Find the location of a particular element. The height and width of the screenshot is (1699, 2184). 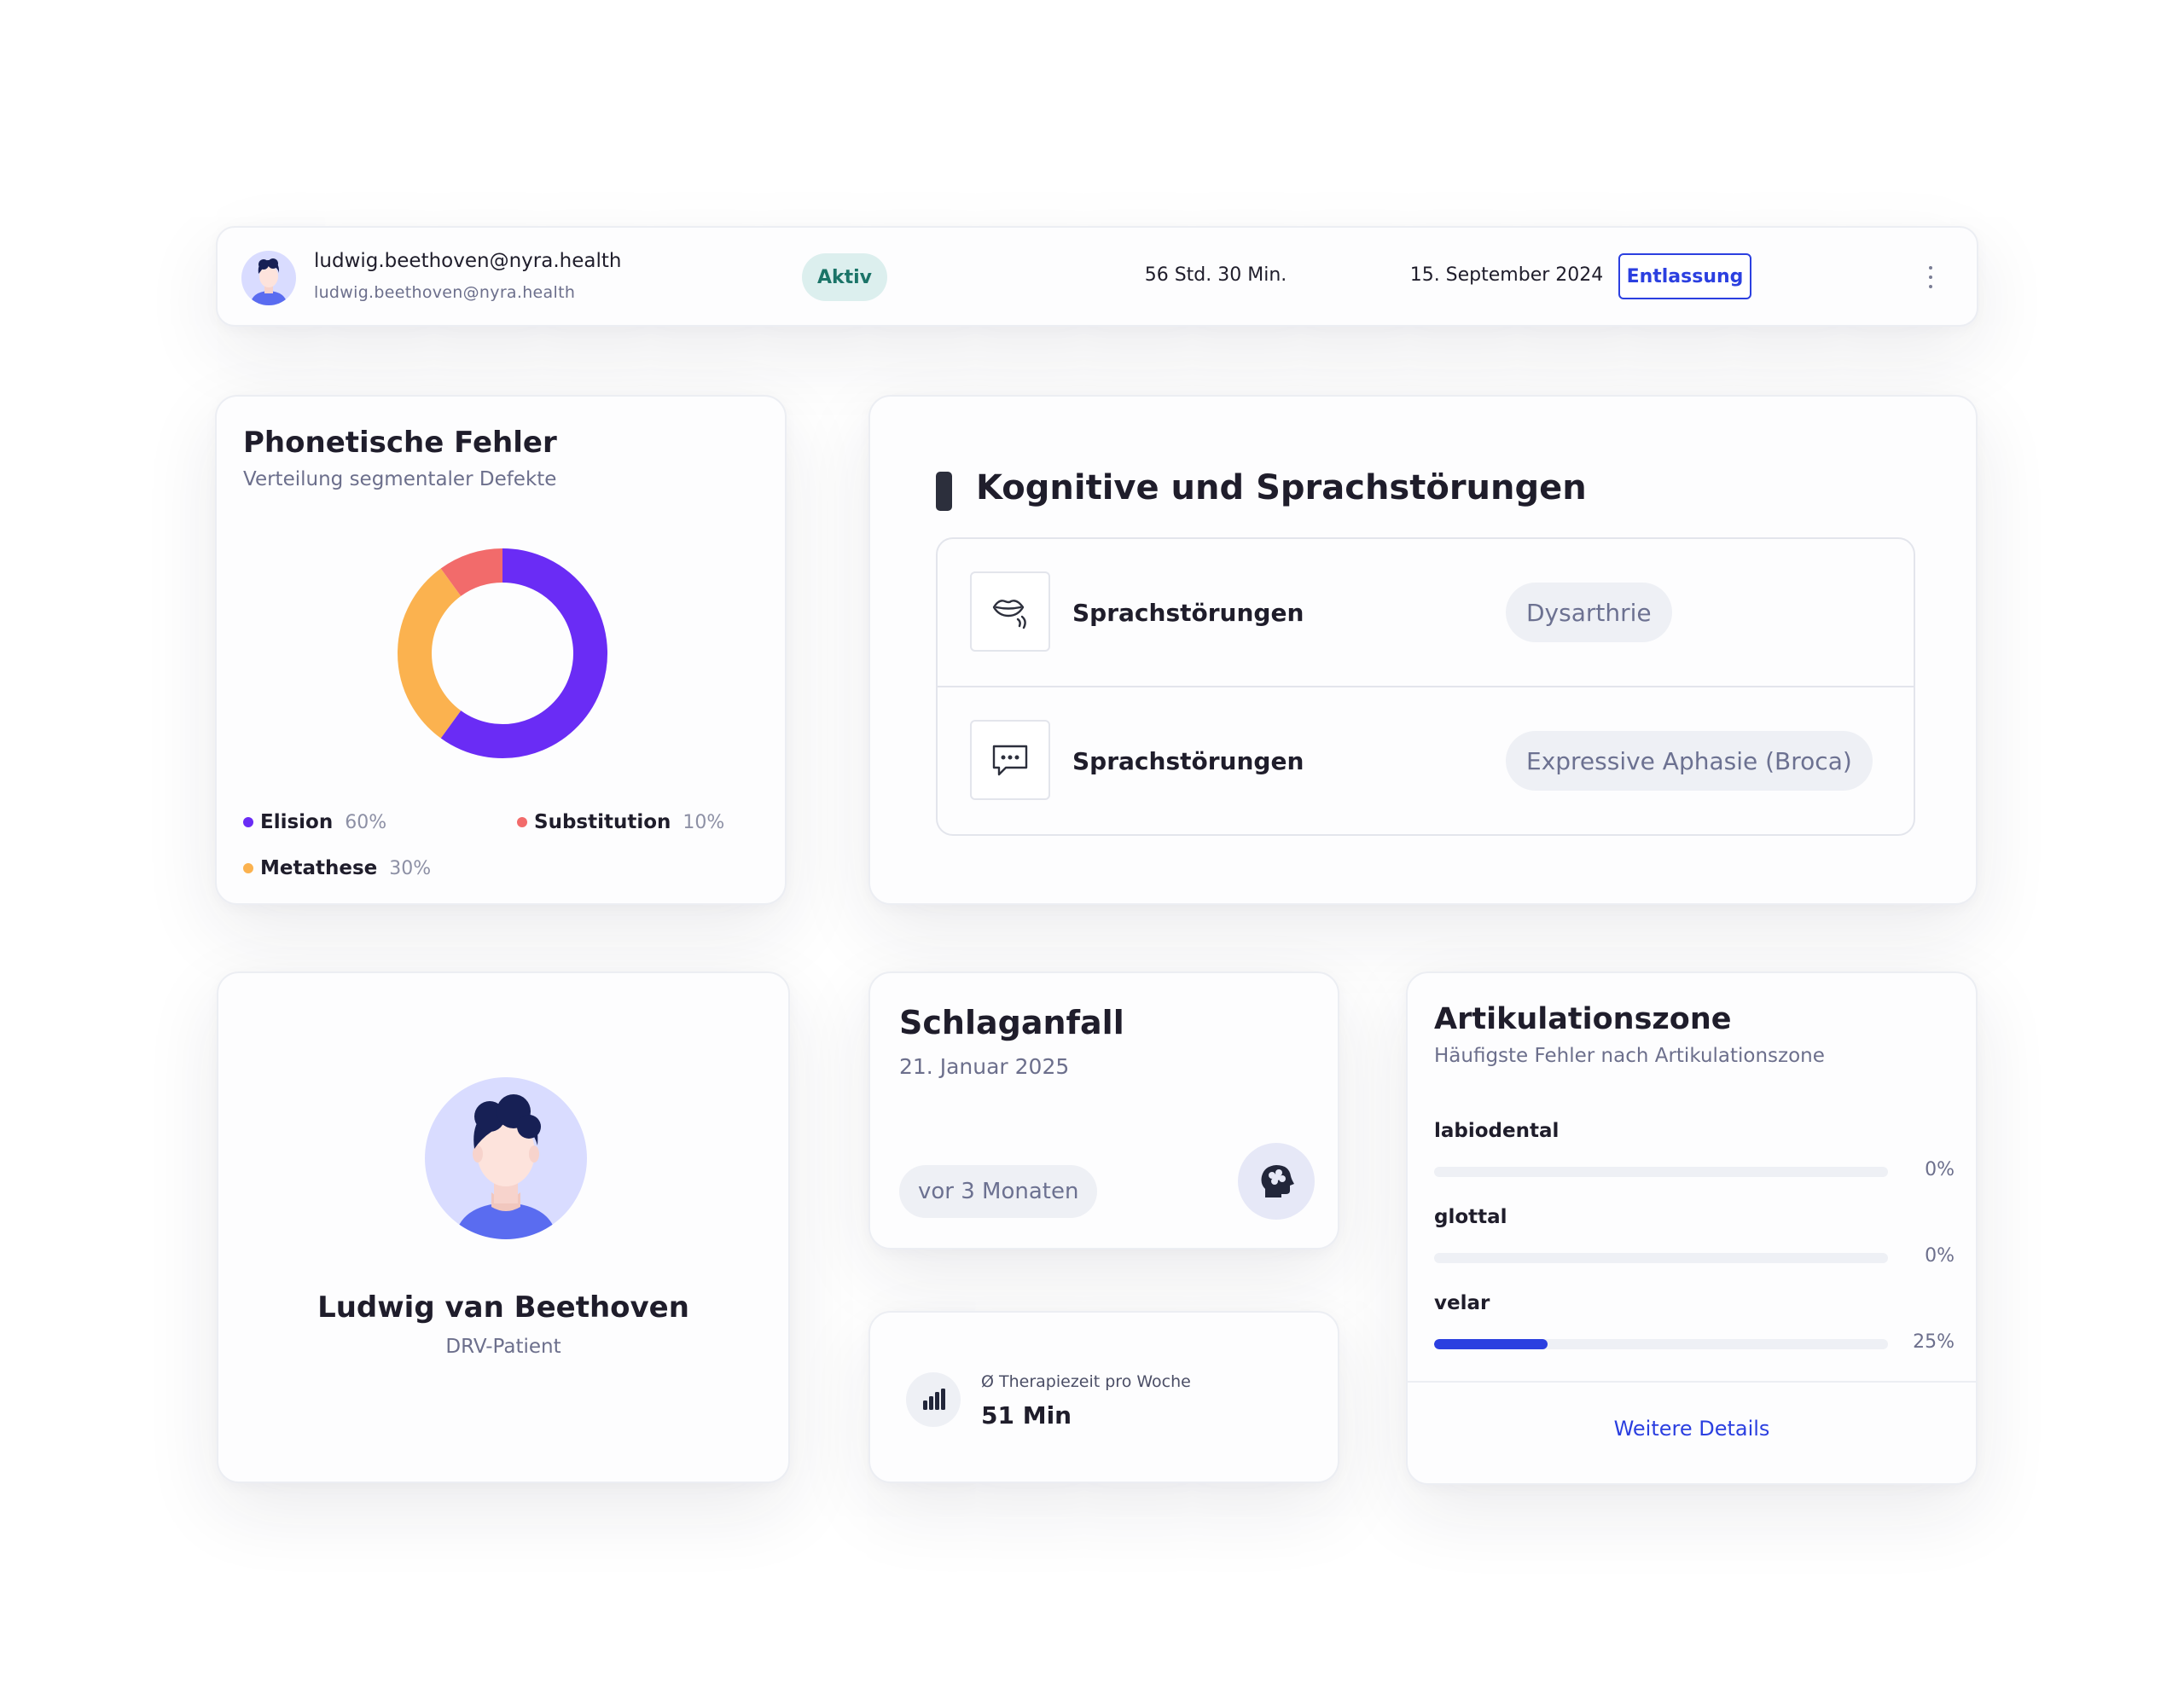

legend-value: 30% is located at coordinates (410, 868).